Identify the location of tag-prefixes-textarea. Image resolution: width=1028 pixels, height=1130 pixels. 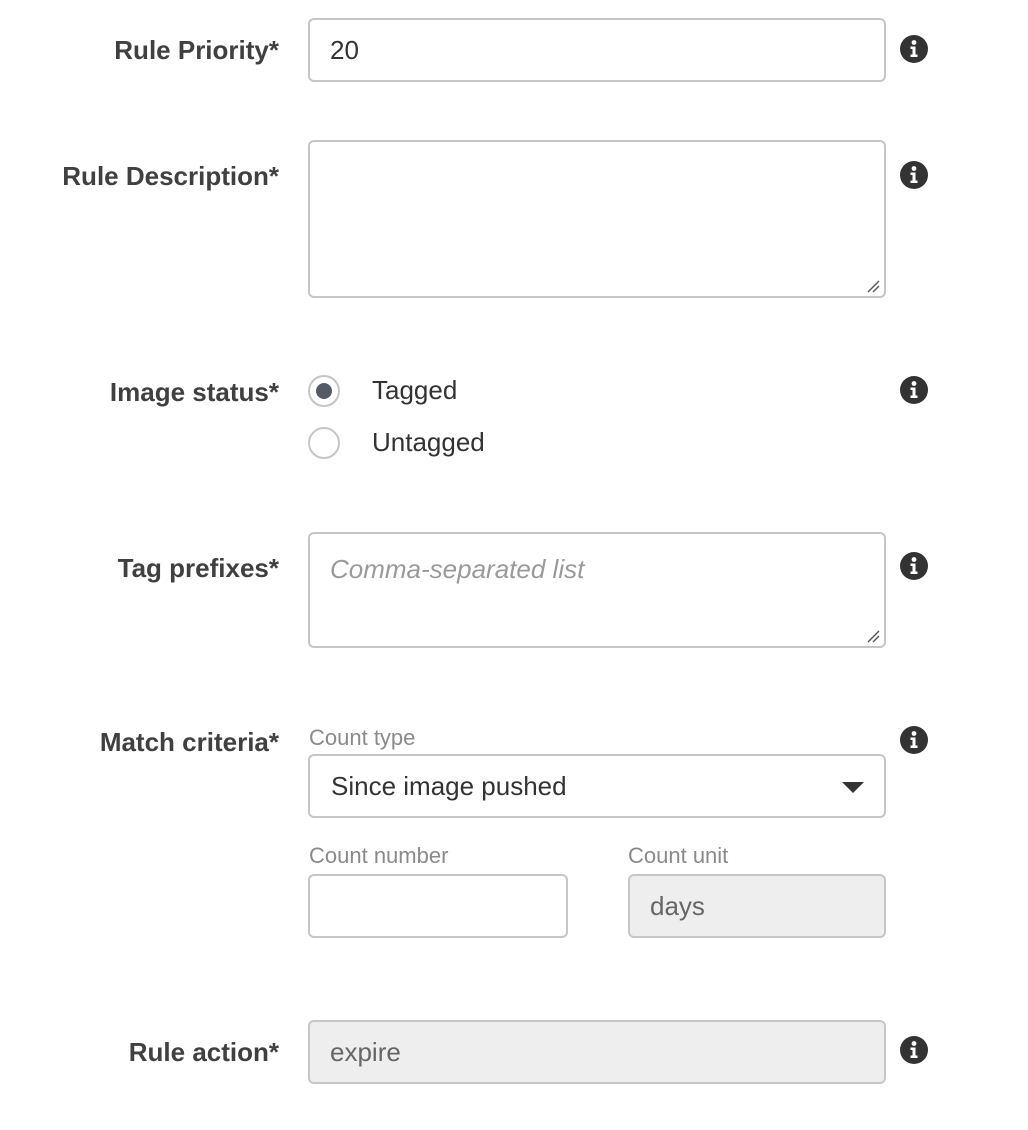
(597, 590).